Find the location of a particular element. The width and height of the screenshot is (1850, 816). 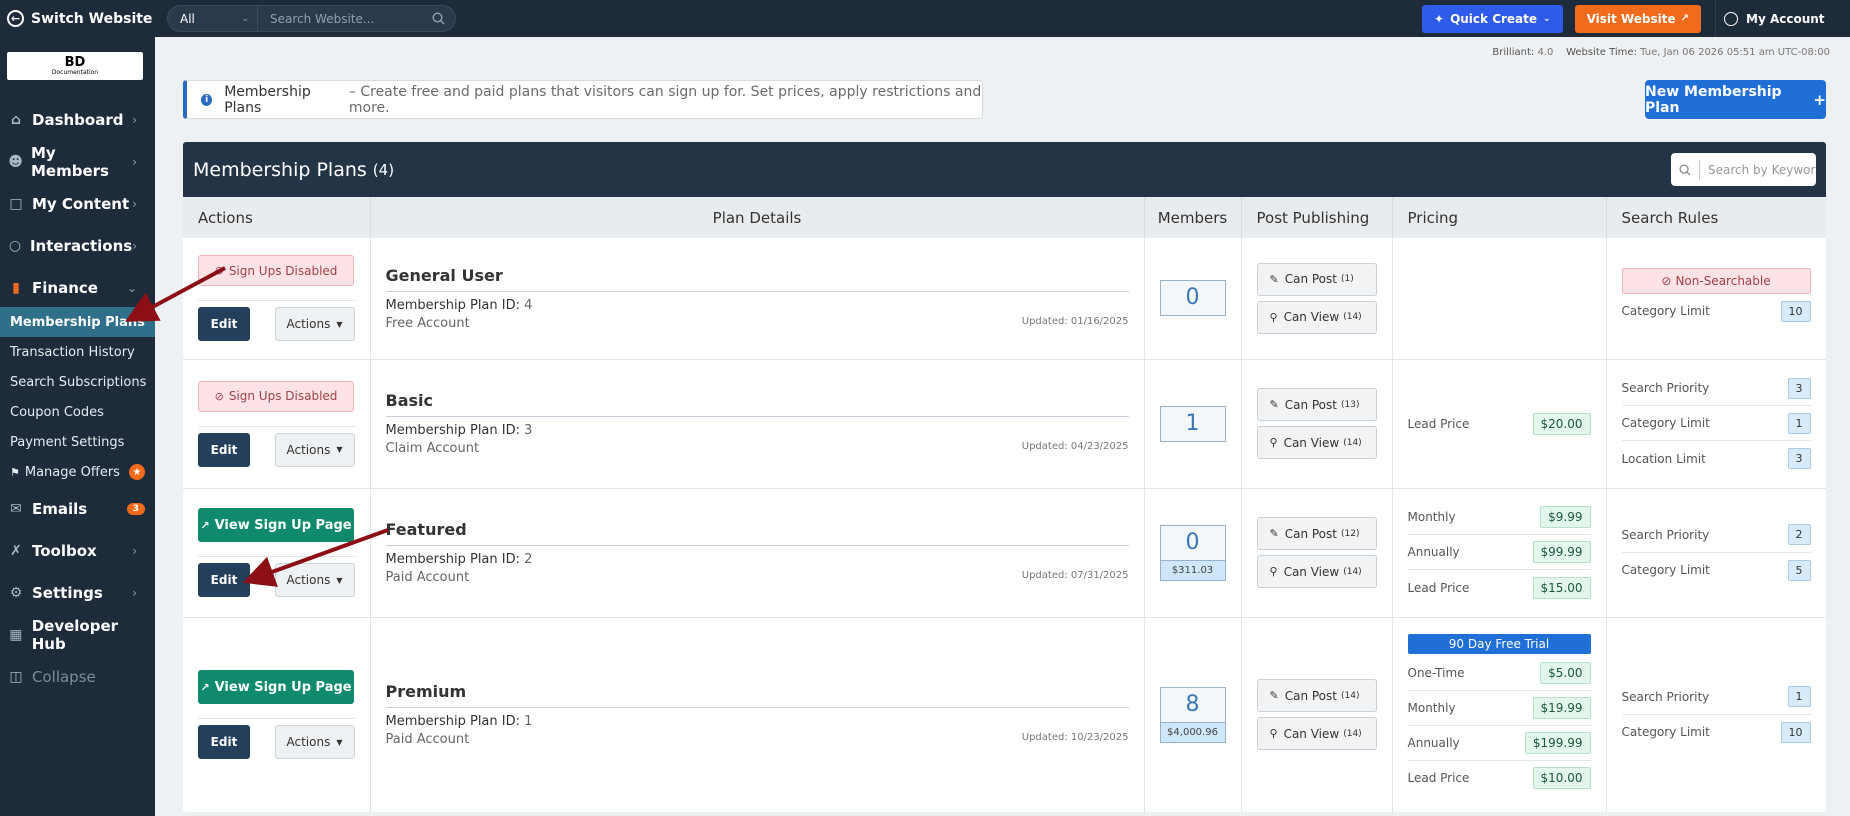

sidebar-subitem-label: Payment Settings is located at coordinates (67, 442).